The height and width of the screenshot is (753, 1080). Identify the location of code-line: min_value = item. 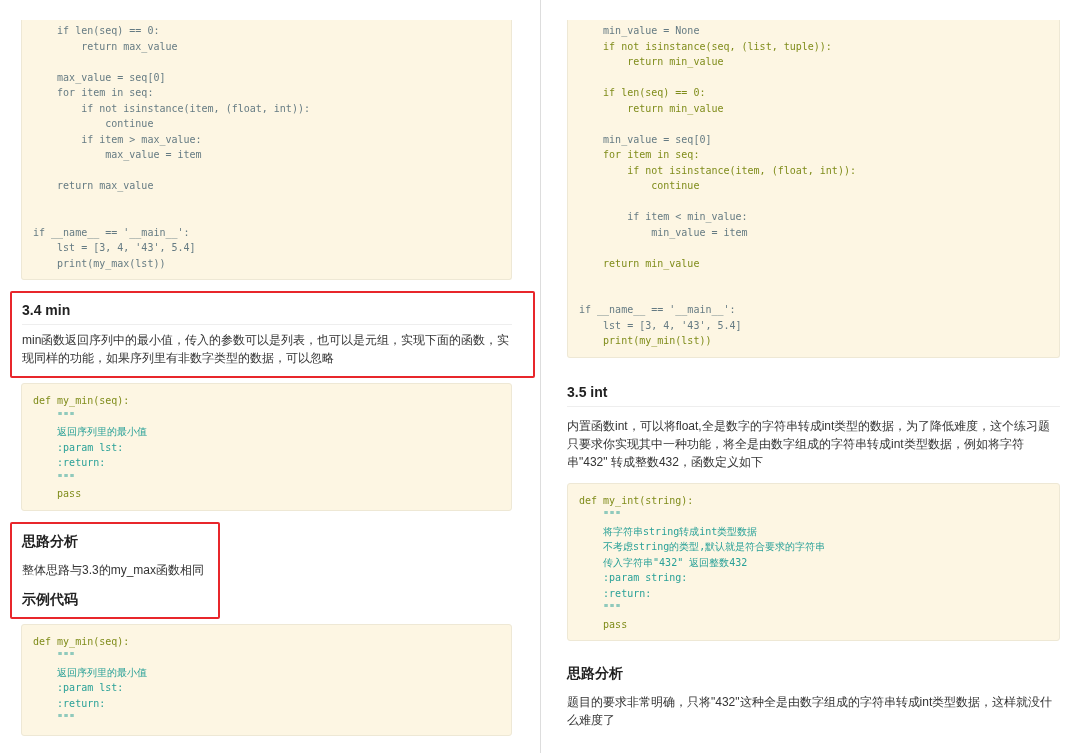
(699, 232).